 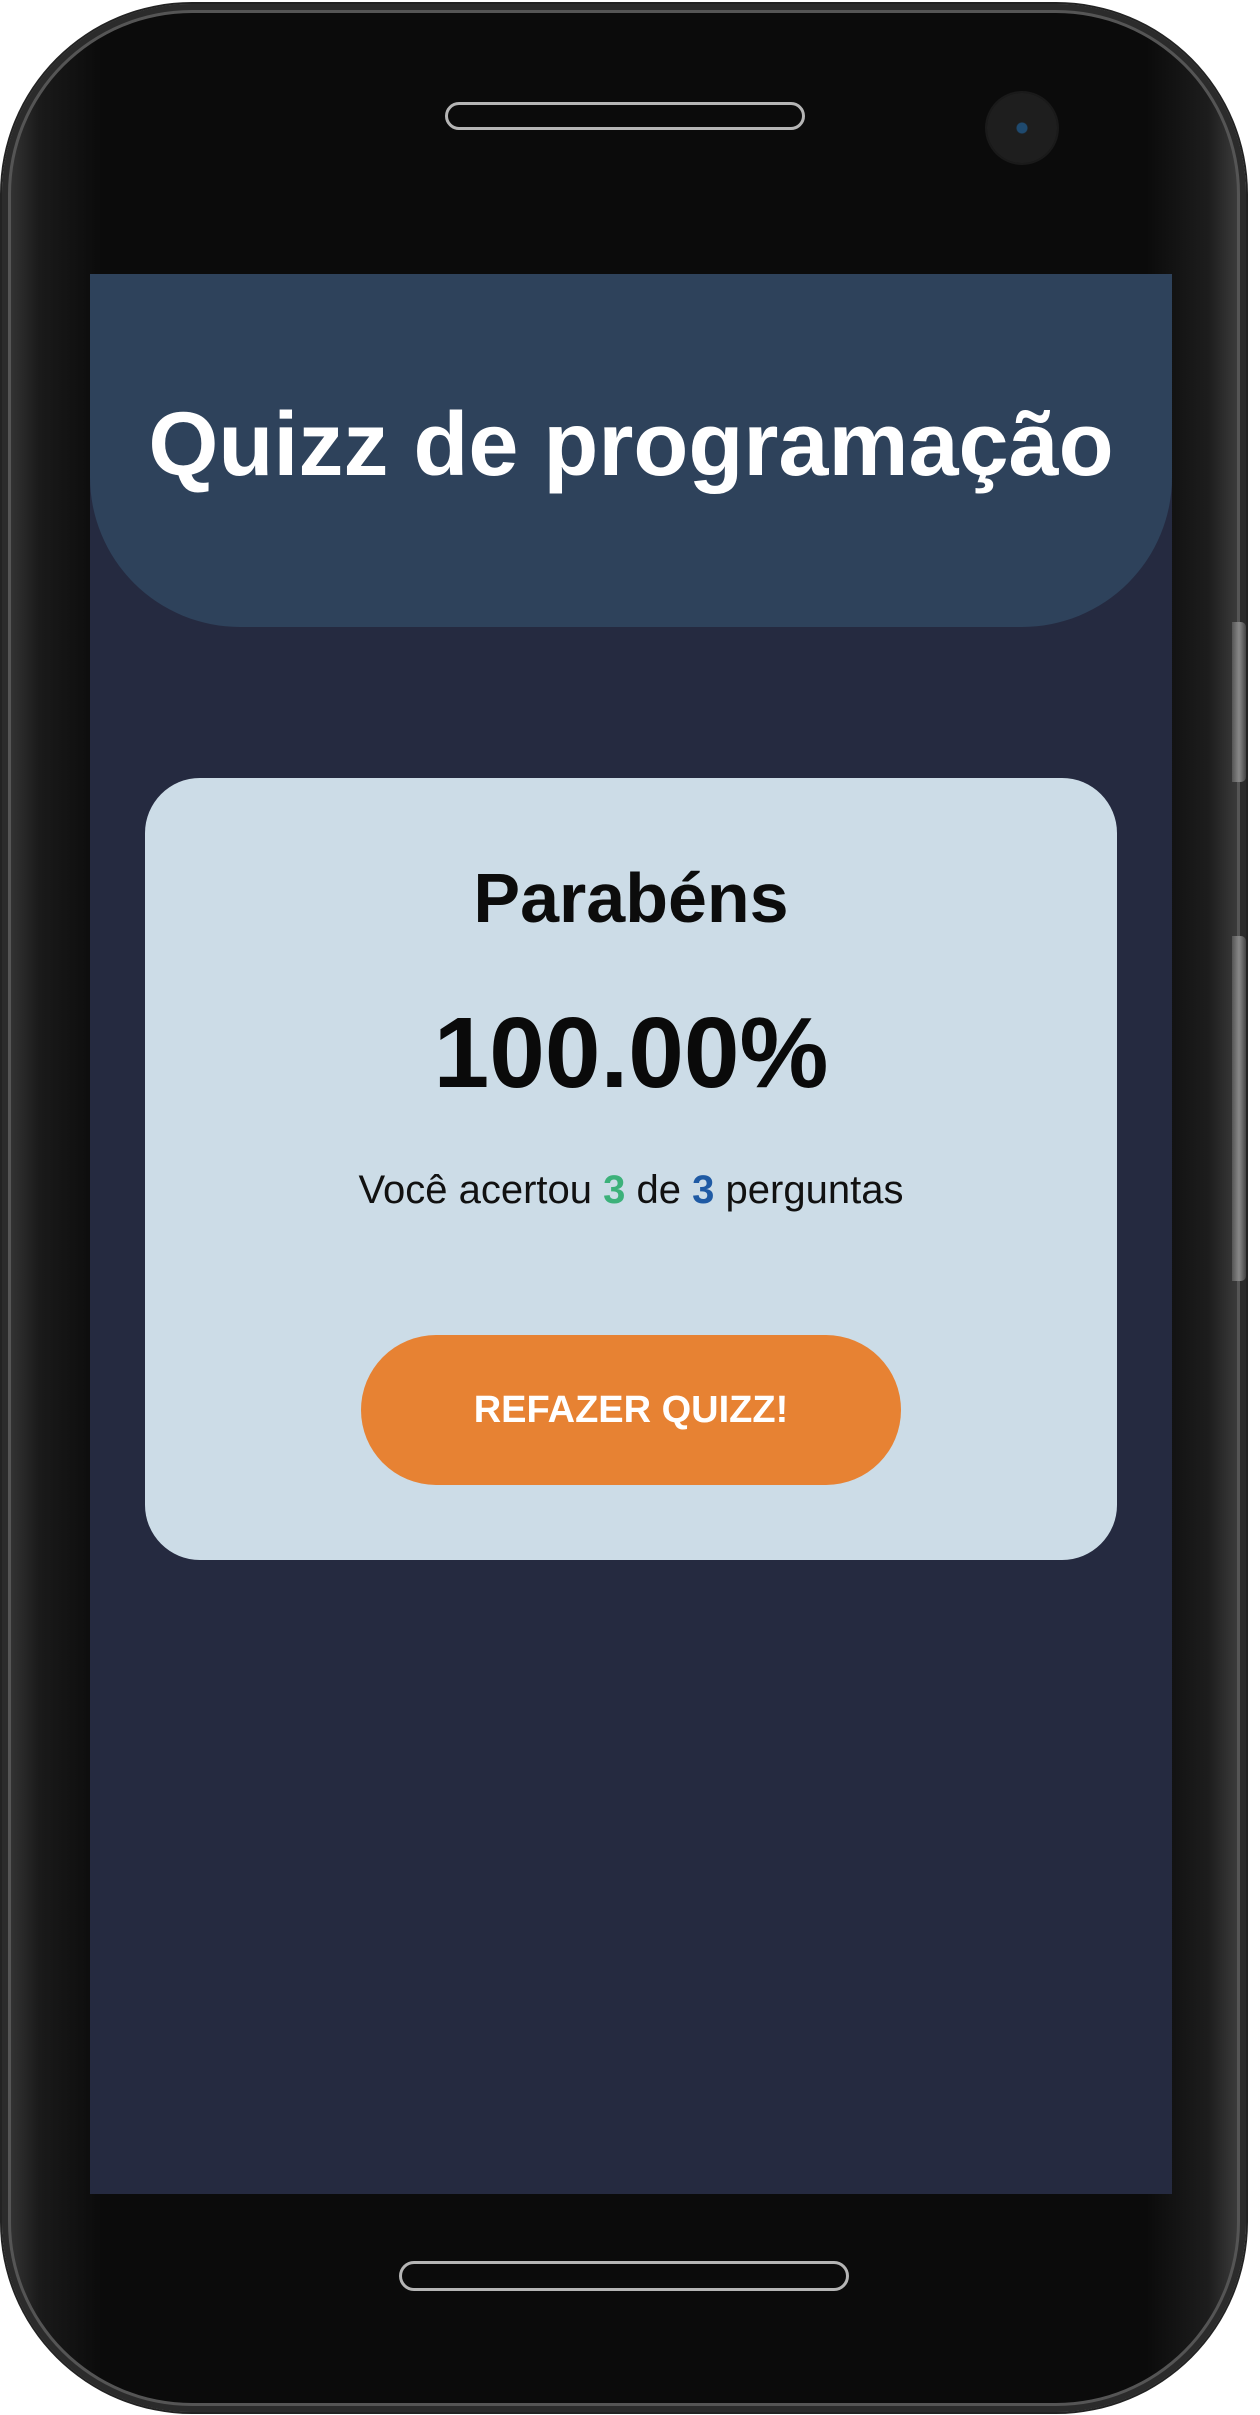 What do you see at coordinates (1239, 1108) in the screenshot?
I see `power-button` at bounding box center [1239, 1108].